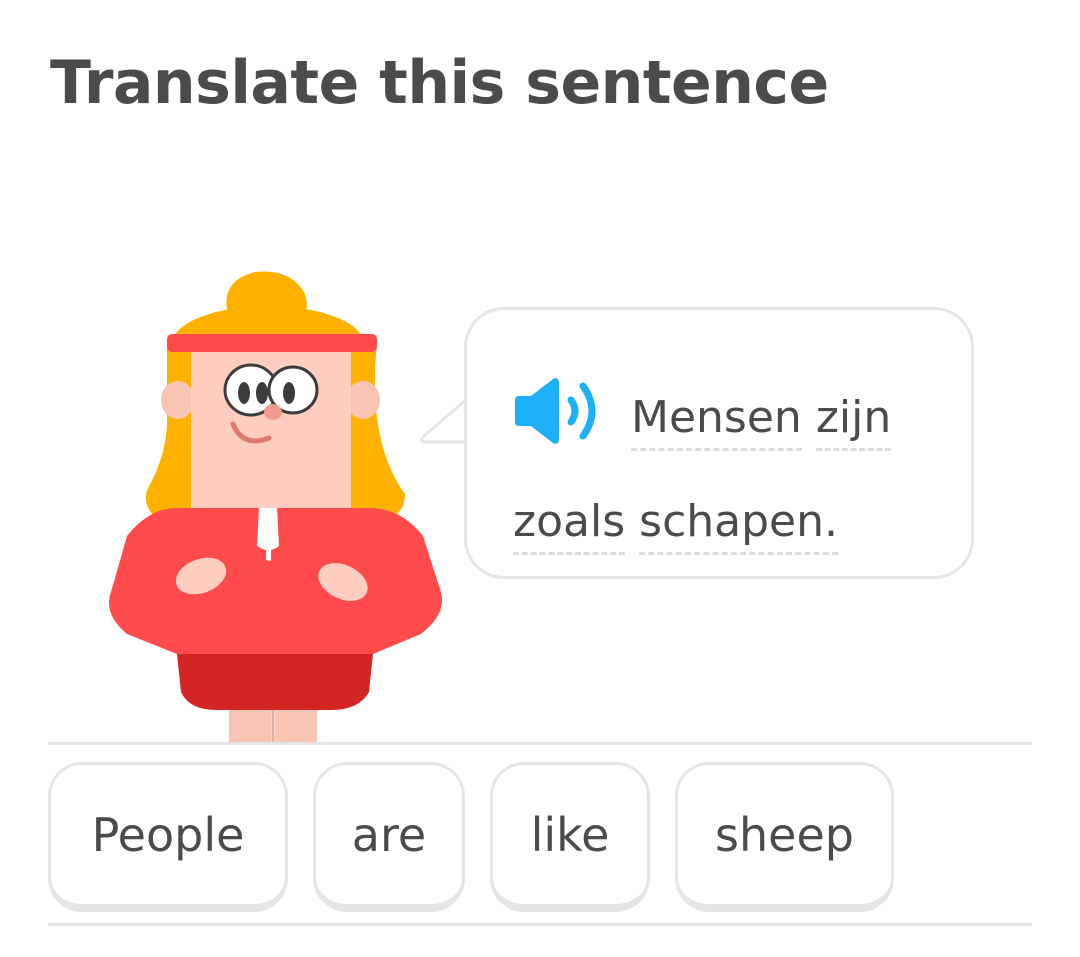  What do you see at coordinates (733, 470) in the screenshot?
I see `prompt-sentence: Mensen zijn zoals schapen.` at bounding box center [733, 470].